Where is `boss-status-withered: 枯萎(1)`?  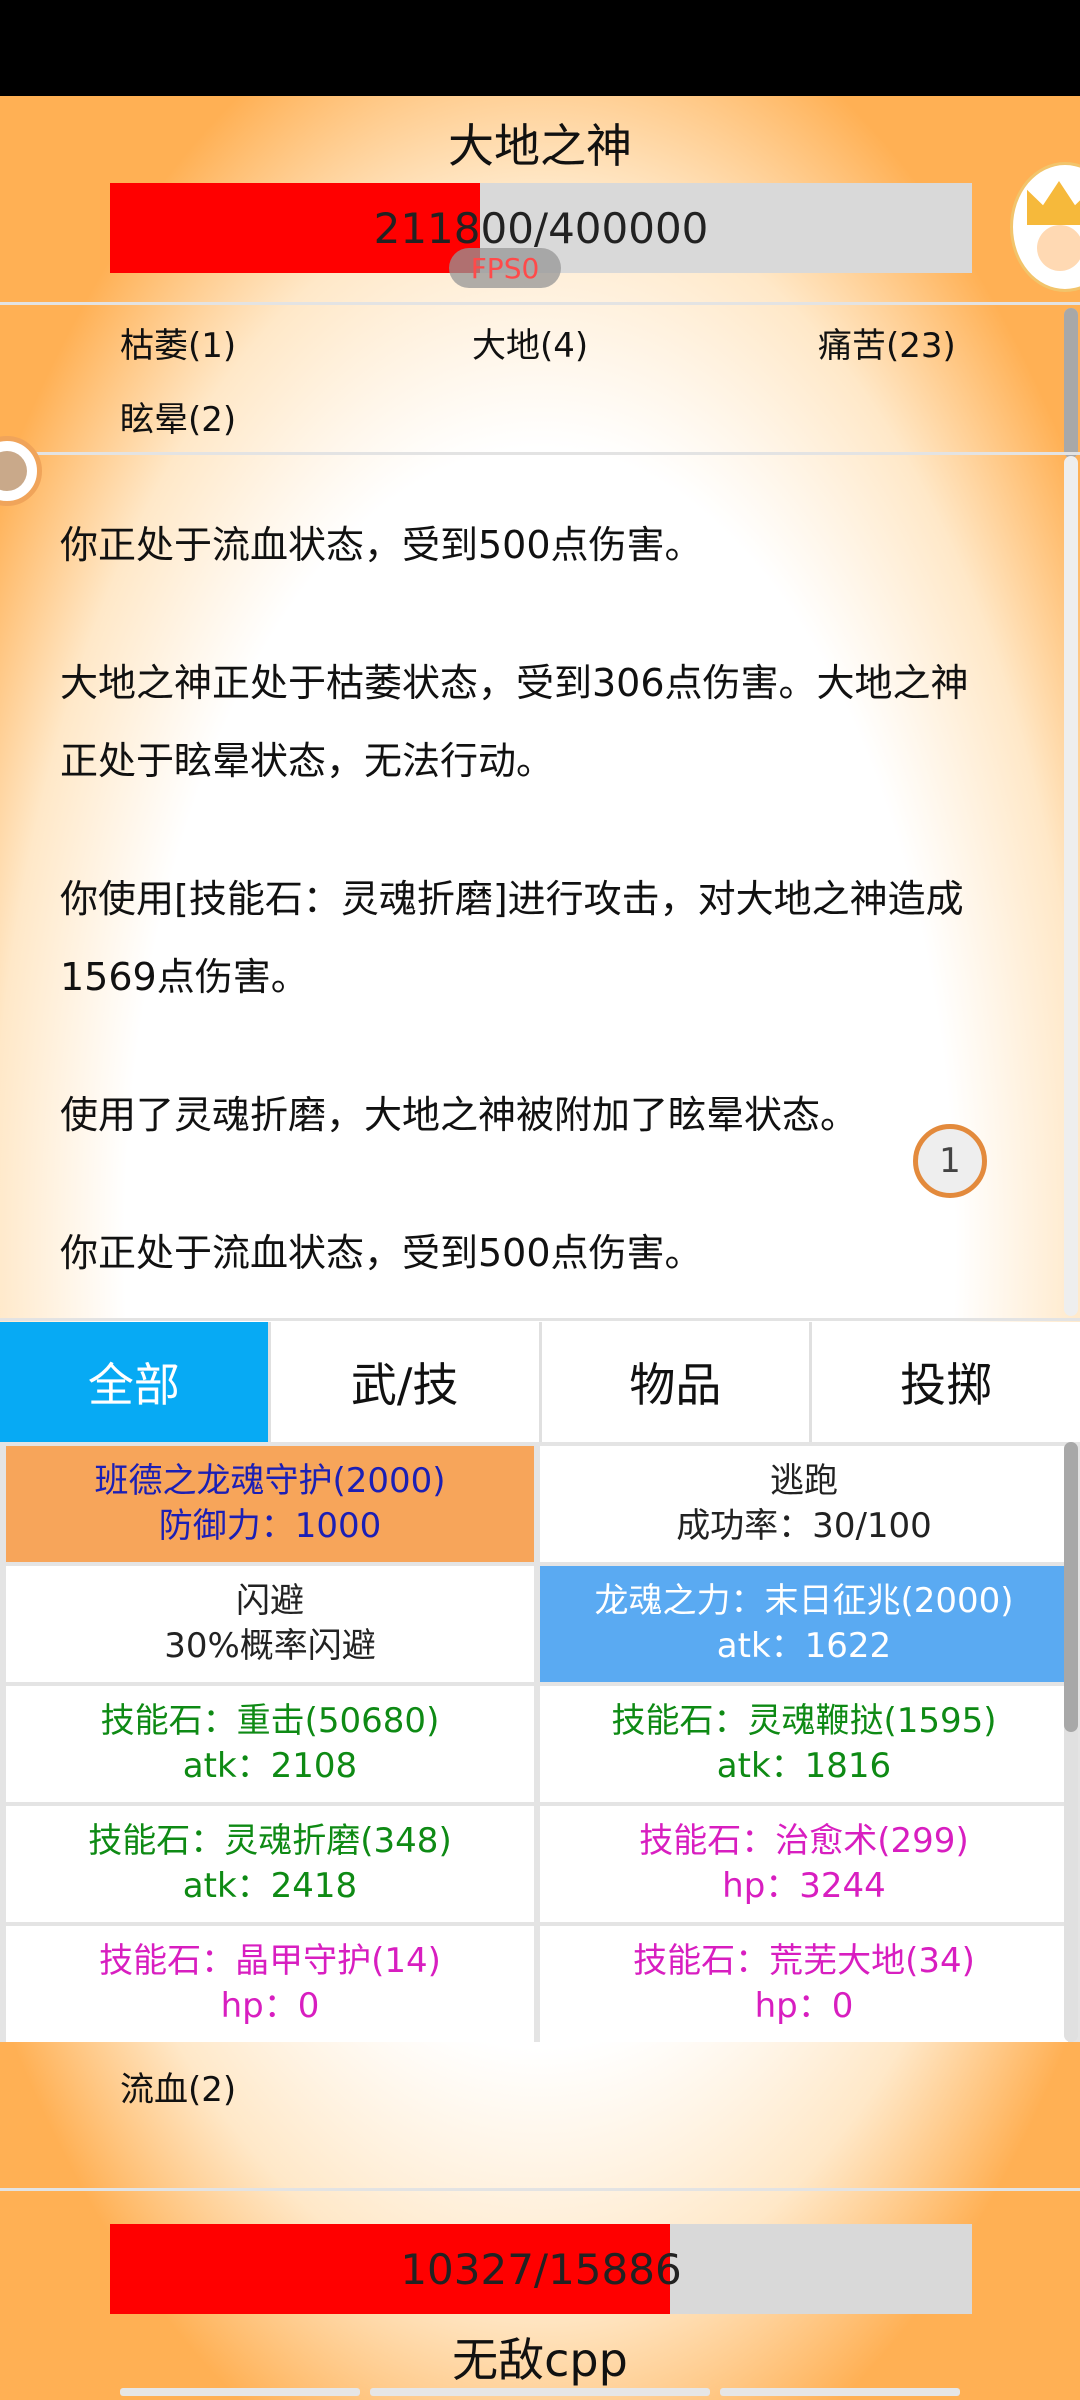
boss-status-withered: 枯萎(1) is located at coordinates (178, 346).